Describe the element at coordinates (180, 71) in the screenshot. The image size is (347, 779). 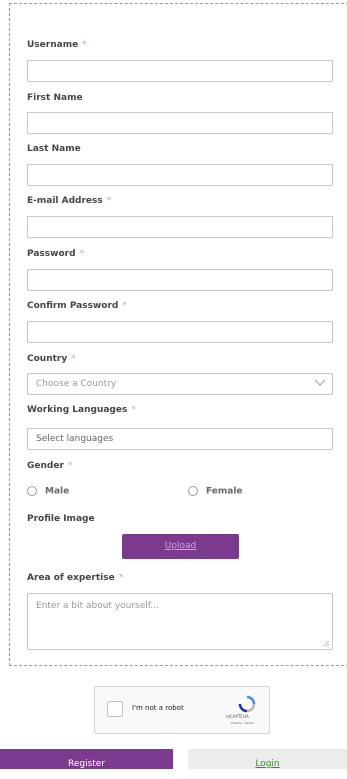
I see `username-input` at that location.